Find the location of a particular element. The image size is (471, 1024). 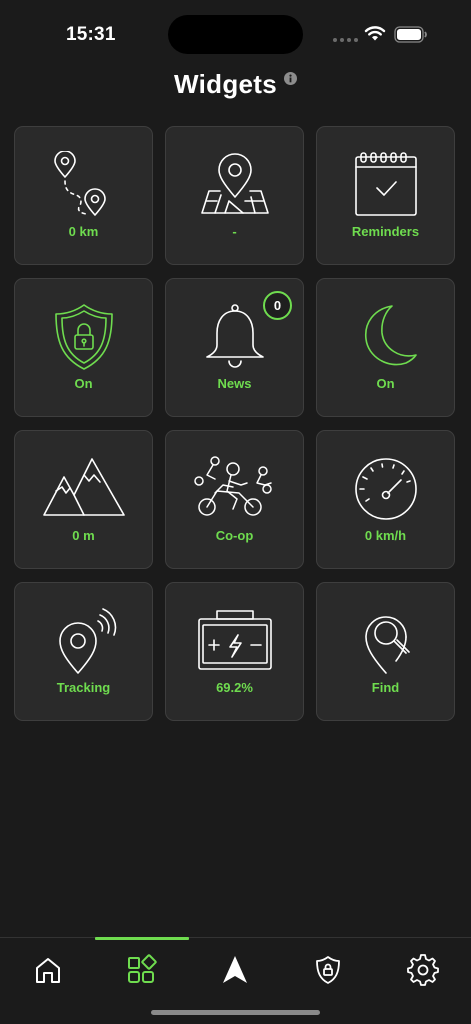

widget-label: 0 km/h is located at coordinates (385, 535).